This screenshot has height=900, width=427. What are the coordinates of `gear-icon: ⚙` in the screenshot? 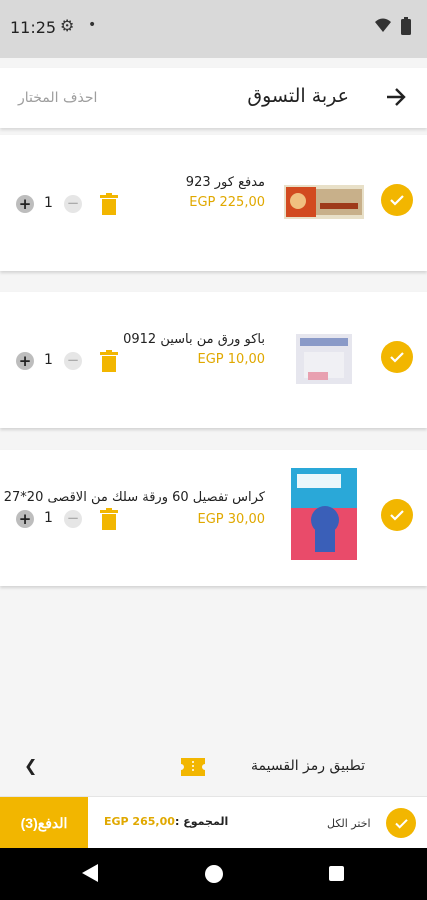 It's located at (67, 25).